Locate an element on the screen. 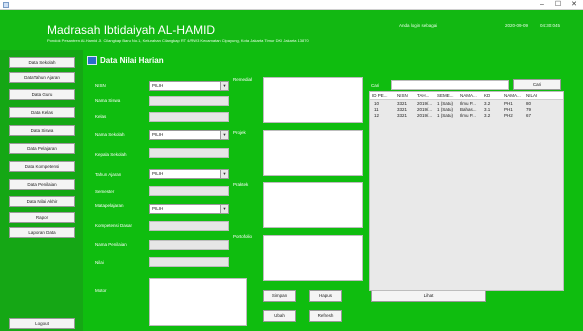  table-cell: 12 is located at coordinates (377, 115).